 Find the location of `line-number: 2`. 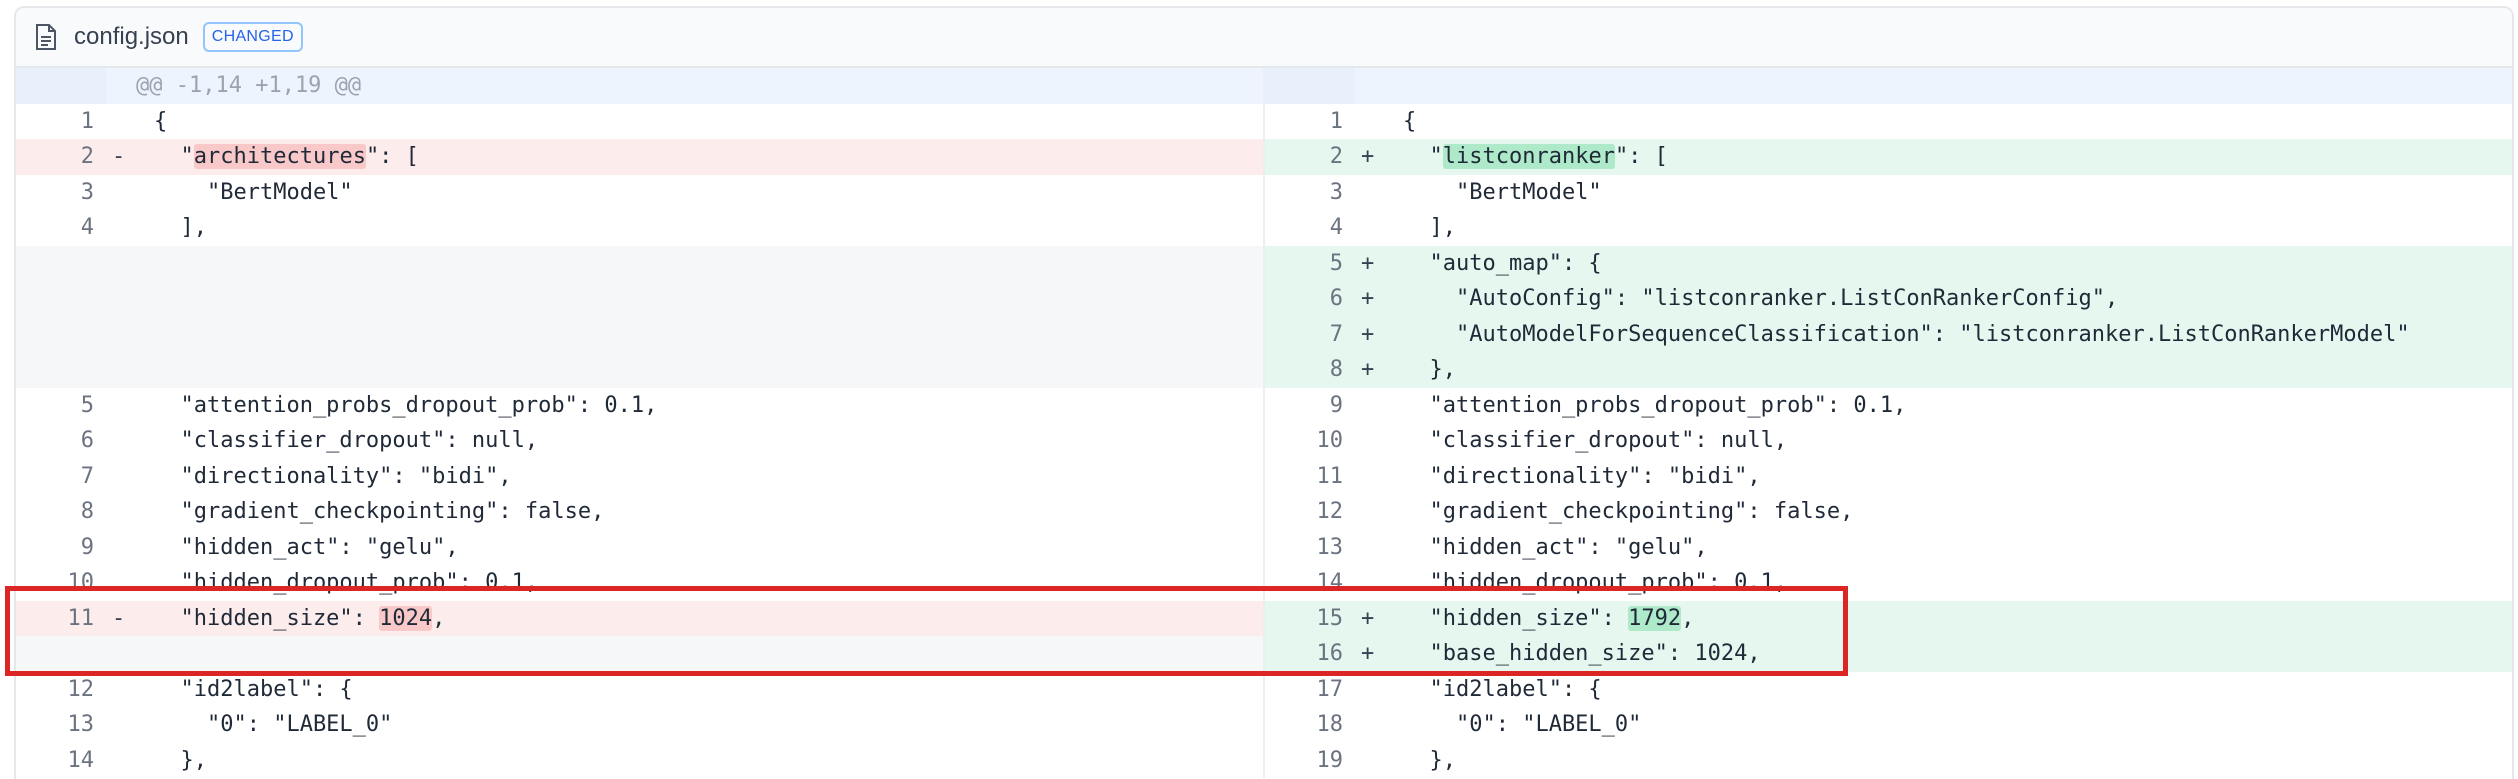

line-number: 2 is located at coordinates (87, 156).